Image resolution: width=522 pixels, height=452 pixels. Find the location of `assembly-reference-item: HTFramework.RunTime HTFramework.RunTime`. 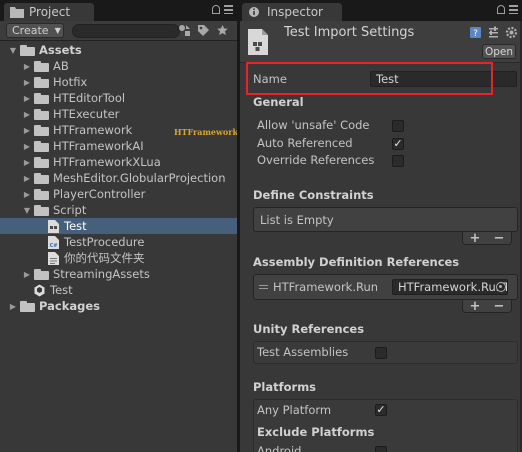

assembly-reference-item: HTFramework.RunTime HTFramework.RunTime is located at coordinates (386, 287).